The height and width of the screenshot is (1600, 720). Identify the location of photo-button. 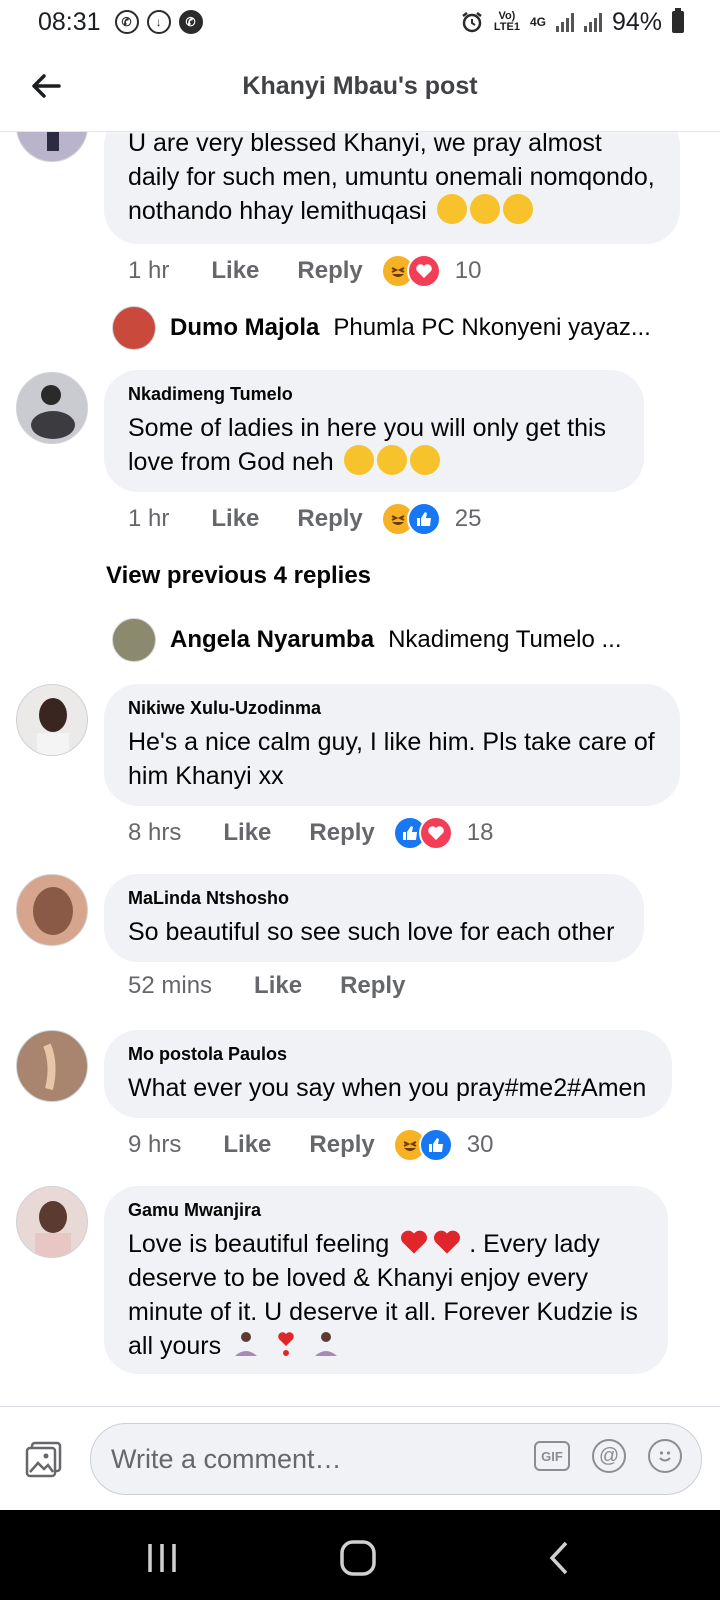
(44, 1459).